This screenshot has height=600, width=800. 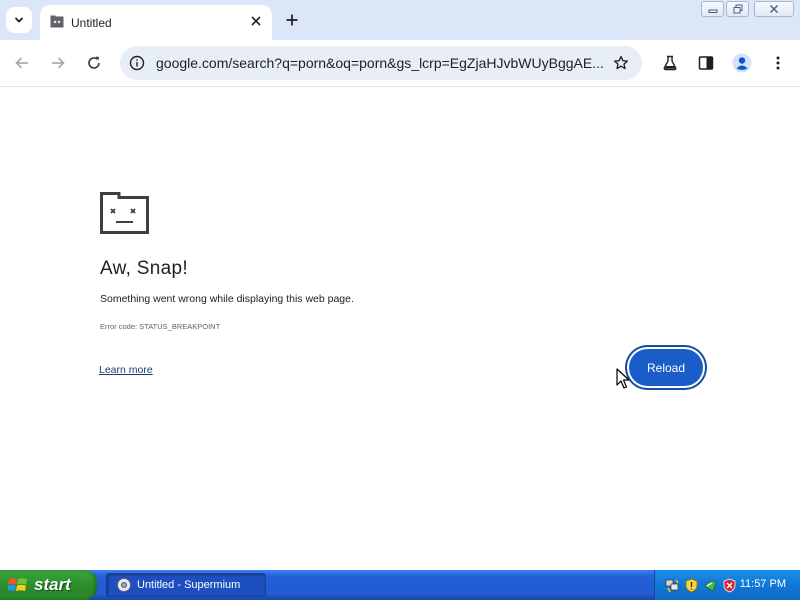 What do you see at coordinates (144, 268) in the screenshot?
I see `error-title: Aw, Snap!` at bounding box center [144, 268].